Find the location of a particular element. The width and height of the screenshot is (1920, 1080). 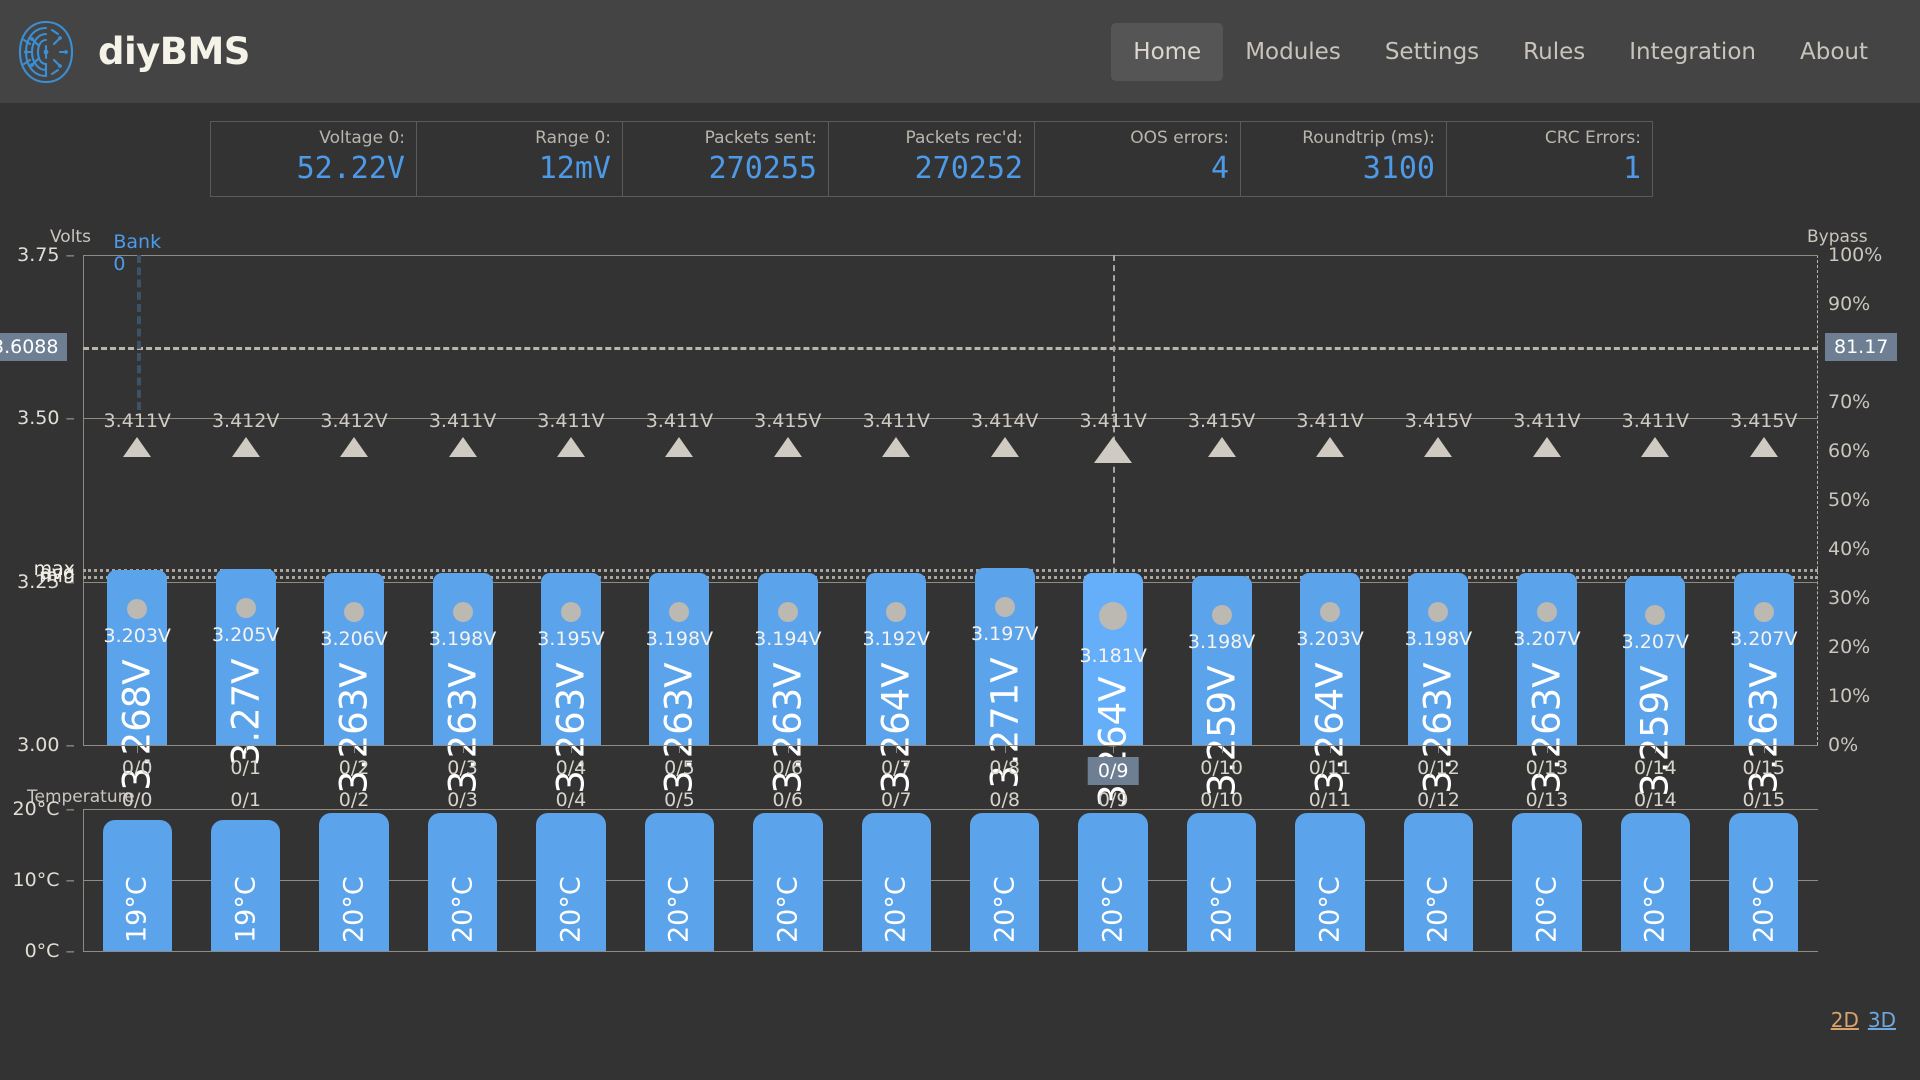

cell-min-voltage-label: 3.181V is located at coordinates (1113, 655).